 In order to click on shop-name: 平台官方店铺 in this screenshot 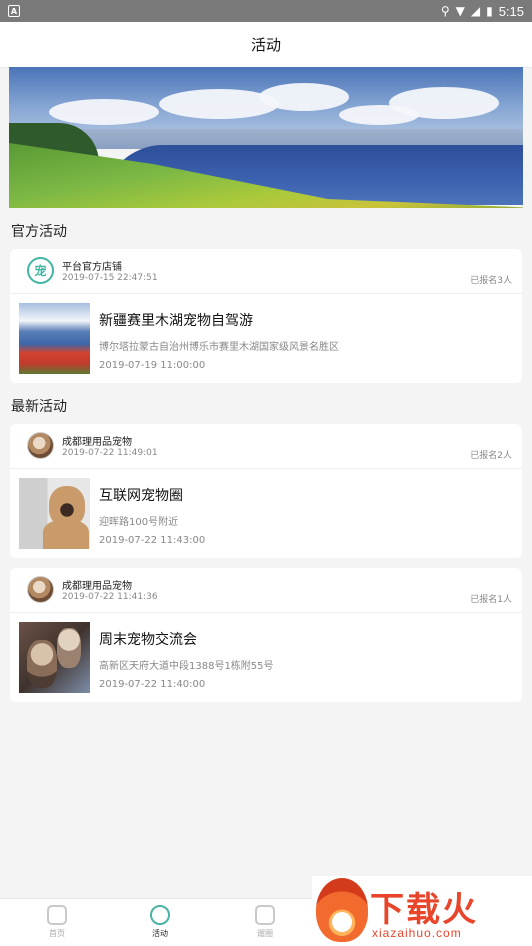, I will do `click(92, 267)`.